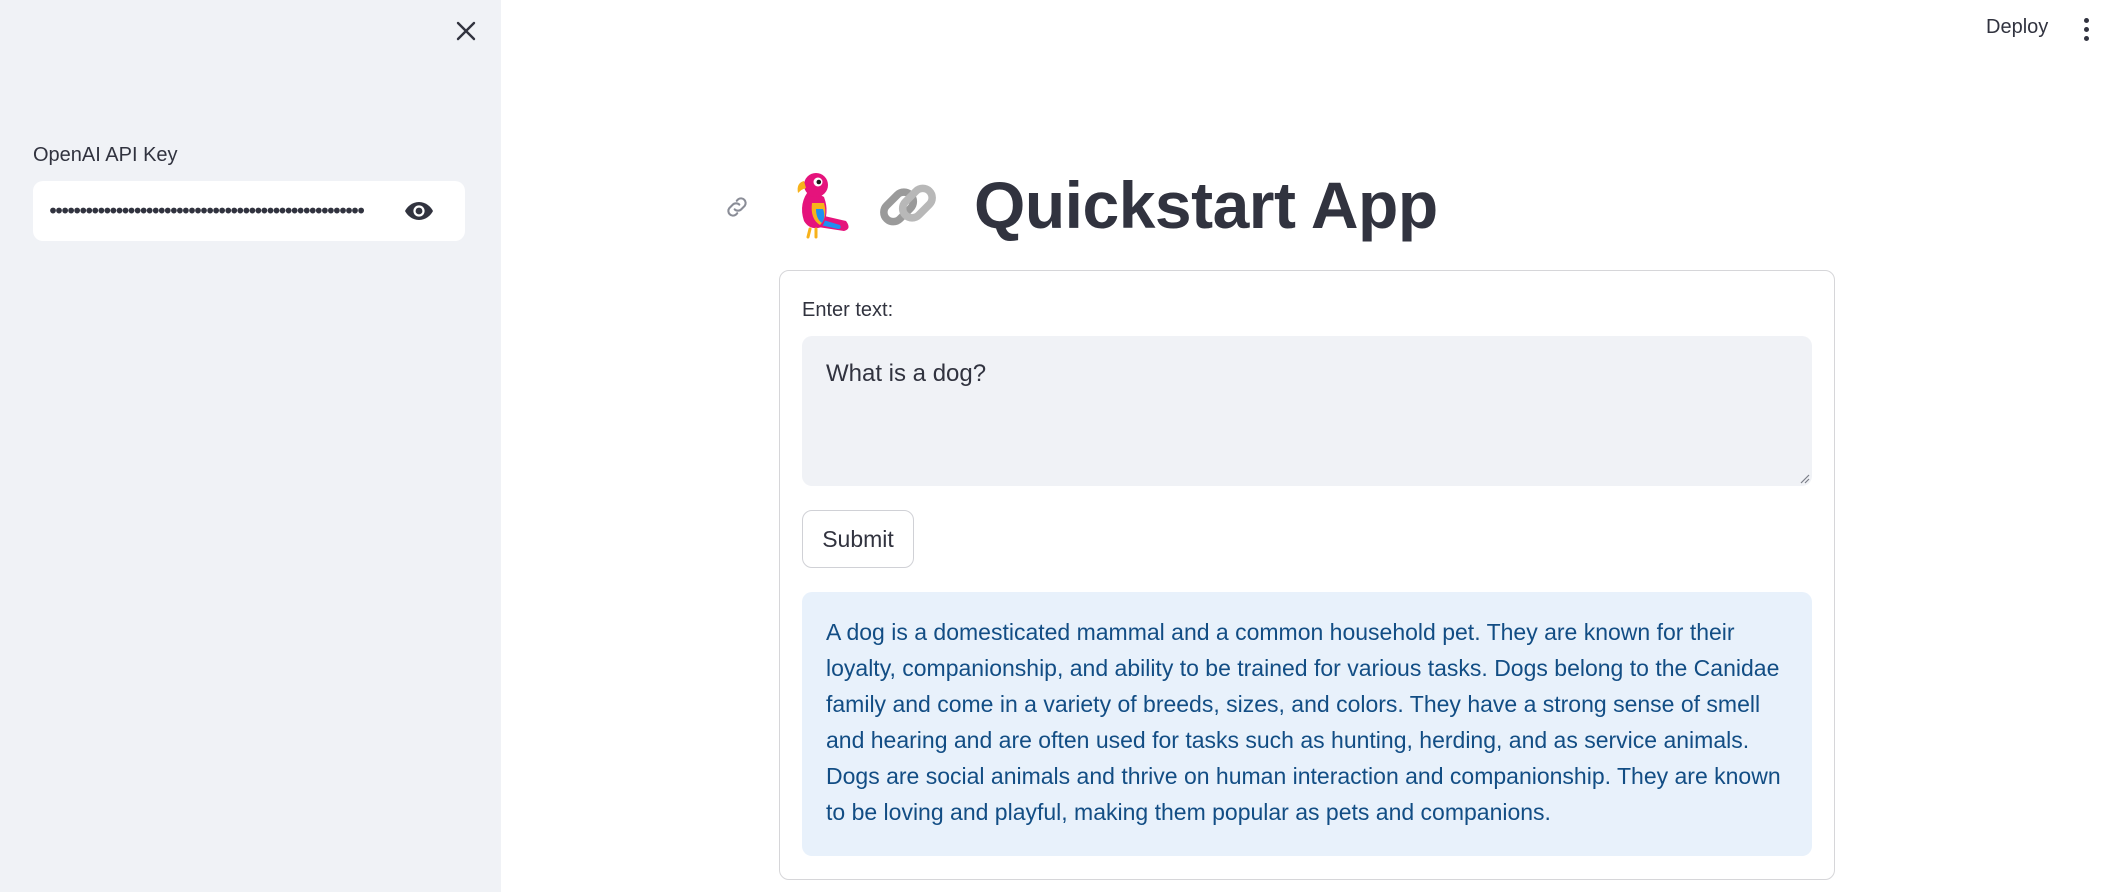 Image resolution: width=2101 pixels, height=892 pixels. Describe the element at coordinates (908, 205) in the screenshot. I see `link-emoji-icon` at that location.